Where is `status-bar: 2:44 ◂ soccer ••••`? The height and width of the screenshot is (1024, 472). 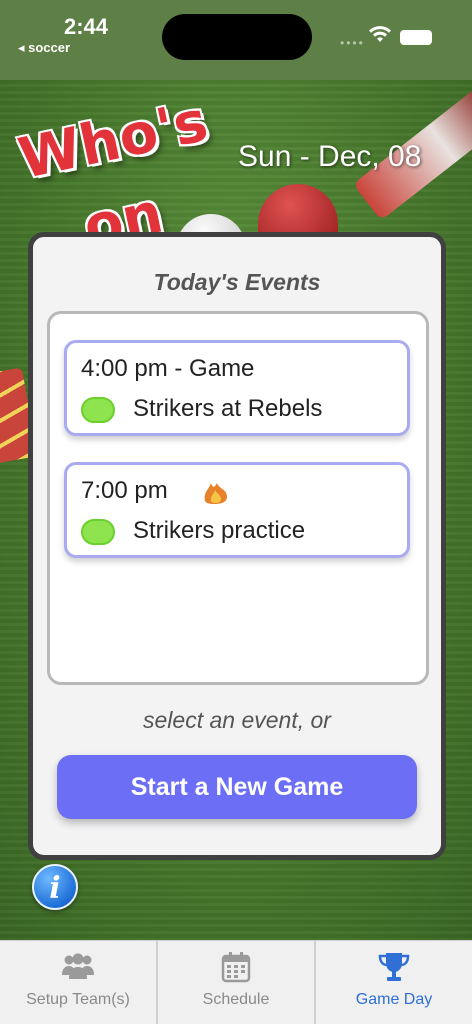 status-bar: 2:44 ◂ soccer •••• is located at coordinates (236, 30).